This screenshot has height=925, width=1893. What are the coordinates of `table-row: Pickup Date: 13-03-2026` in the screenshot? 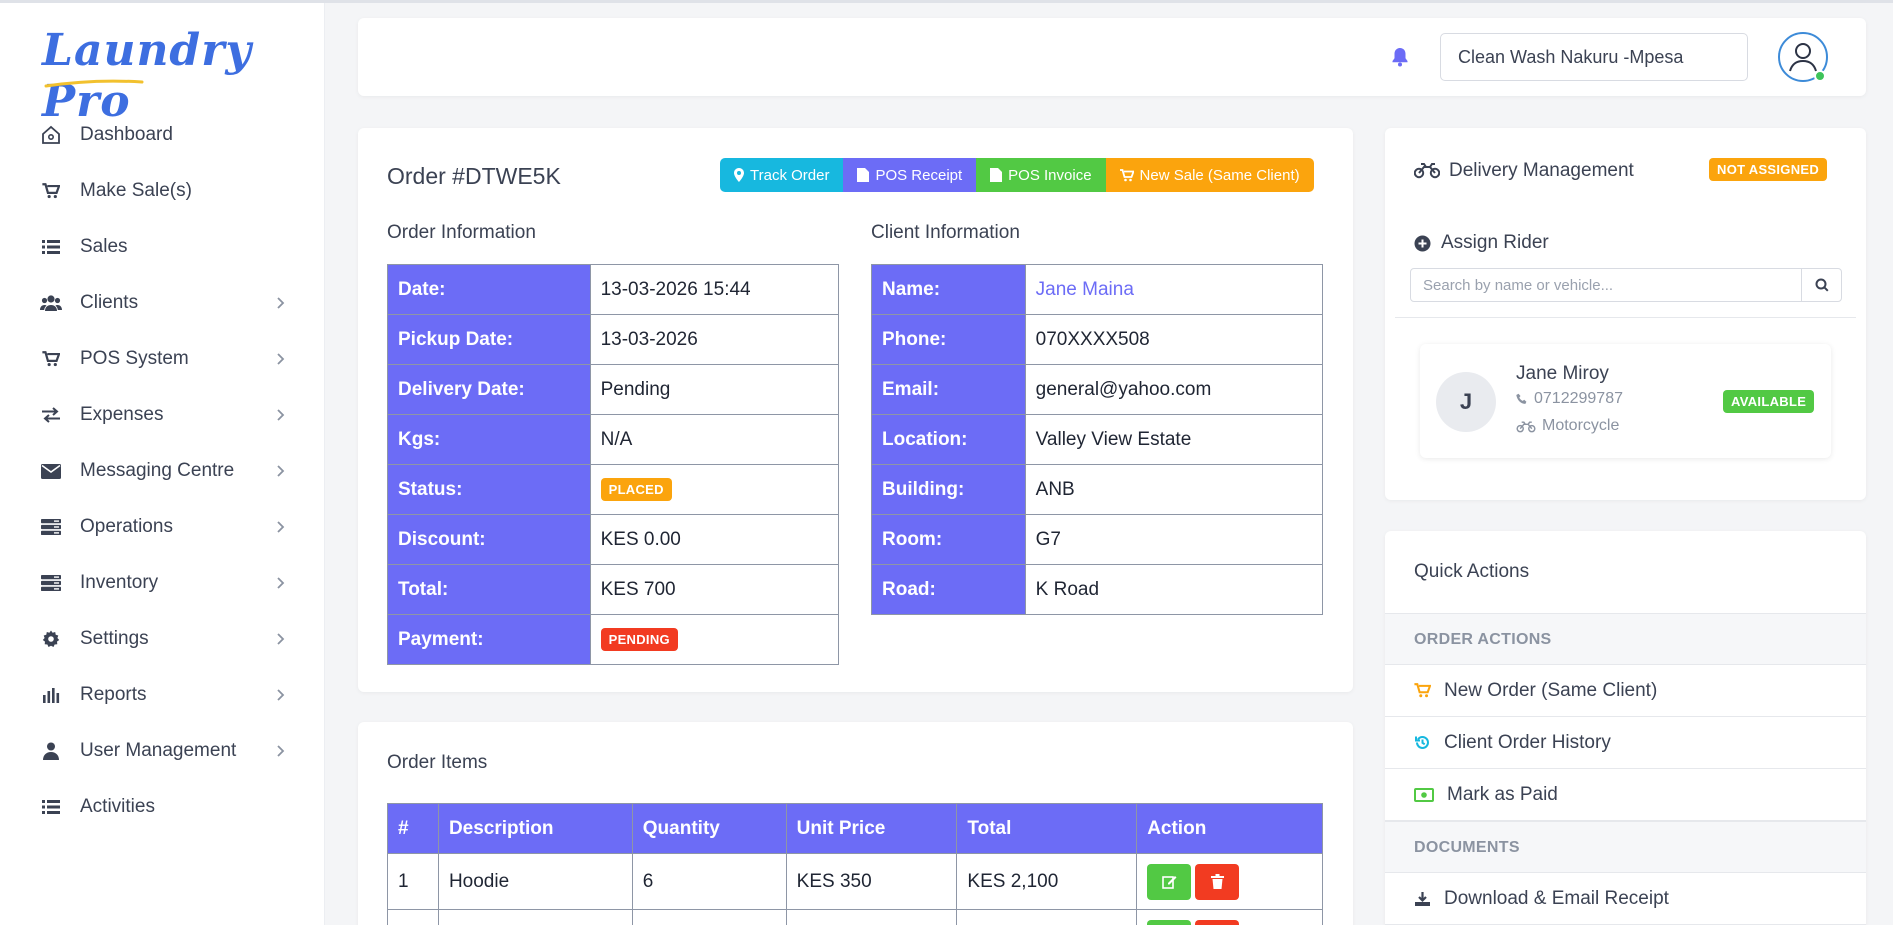 It's located at (613, 339).